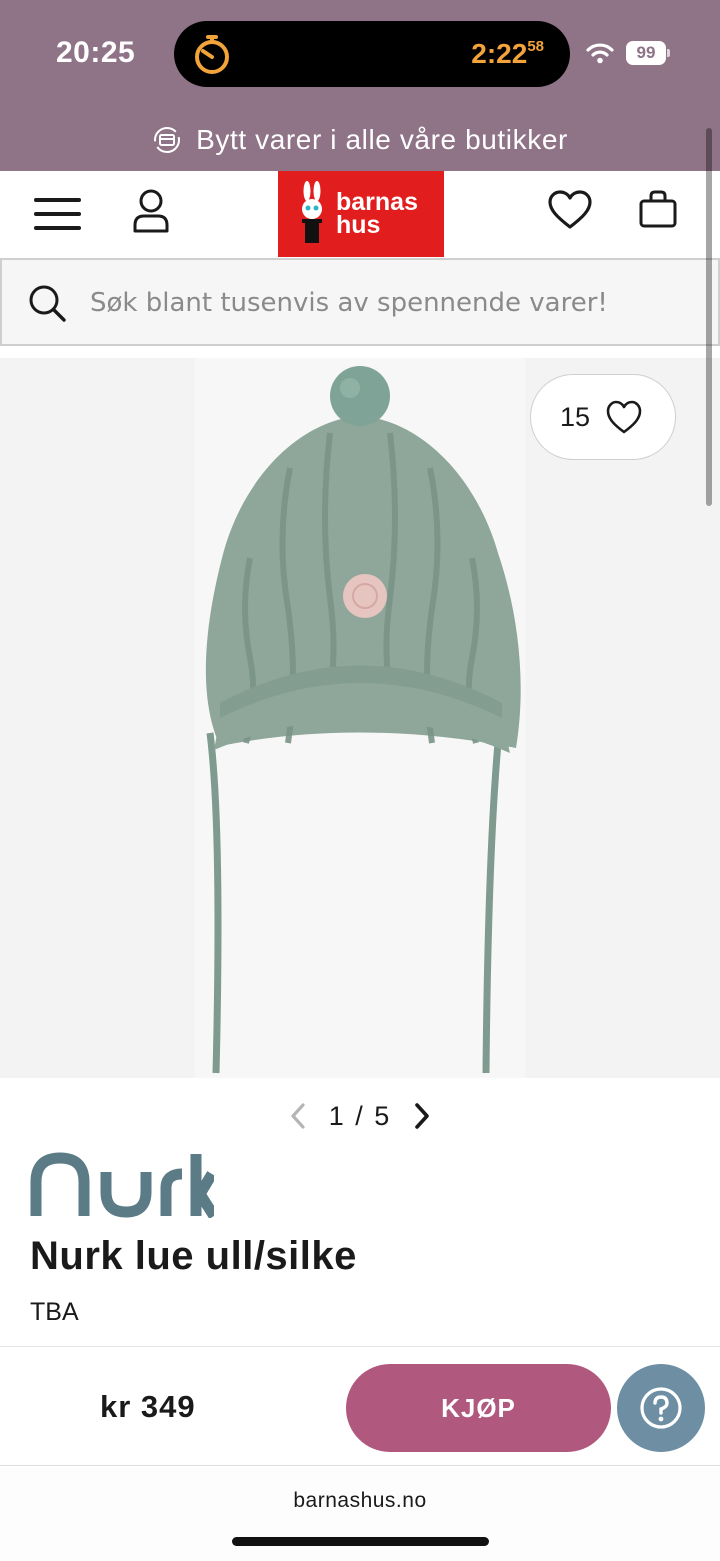  I want to click on promo-text: Bytt varer i alle våre butikker, so click(382, 139).